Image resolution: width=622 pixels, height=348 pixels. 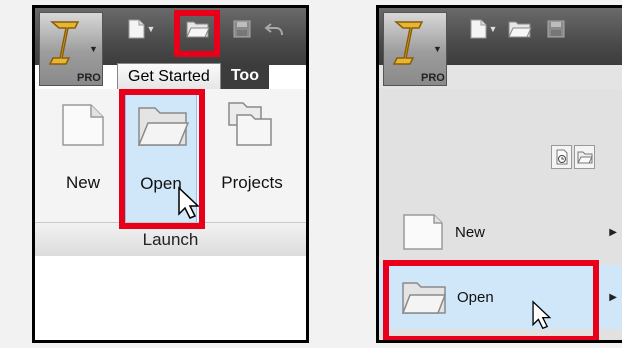 I want to click on projects-button-label: Projects, so click(x=252, y=182).